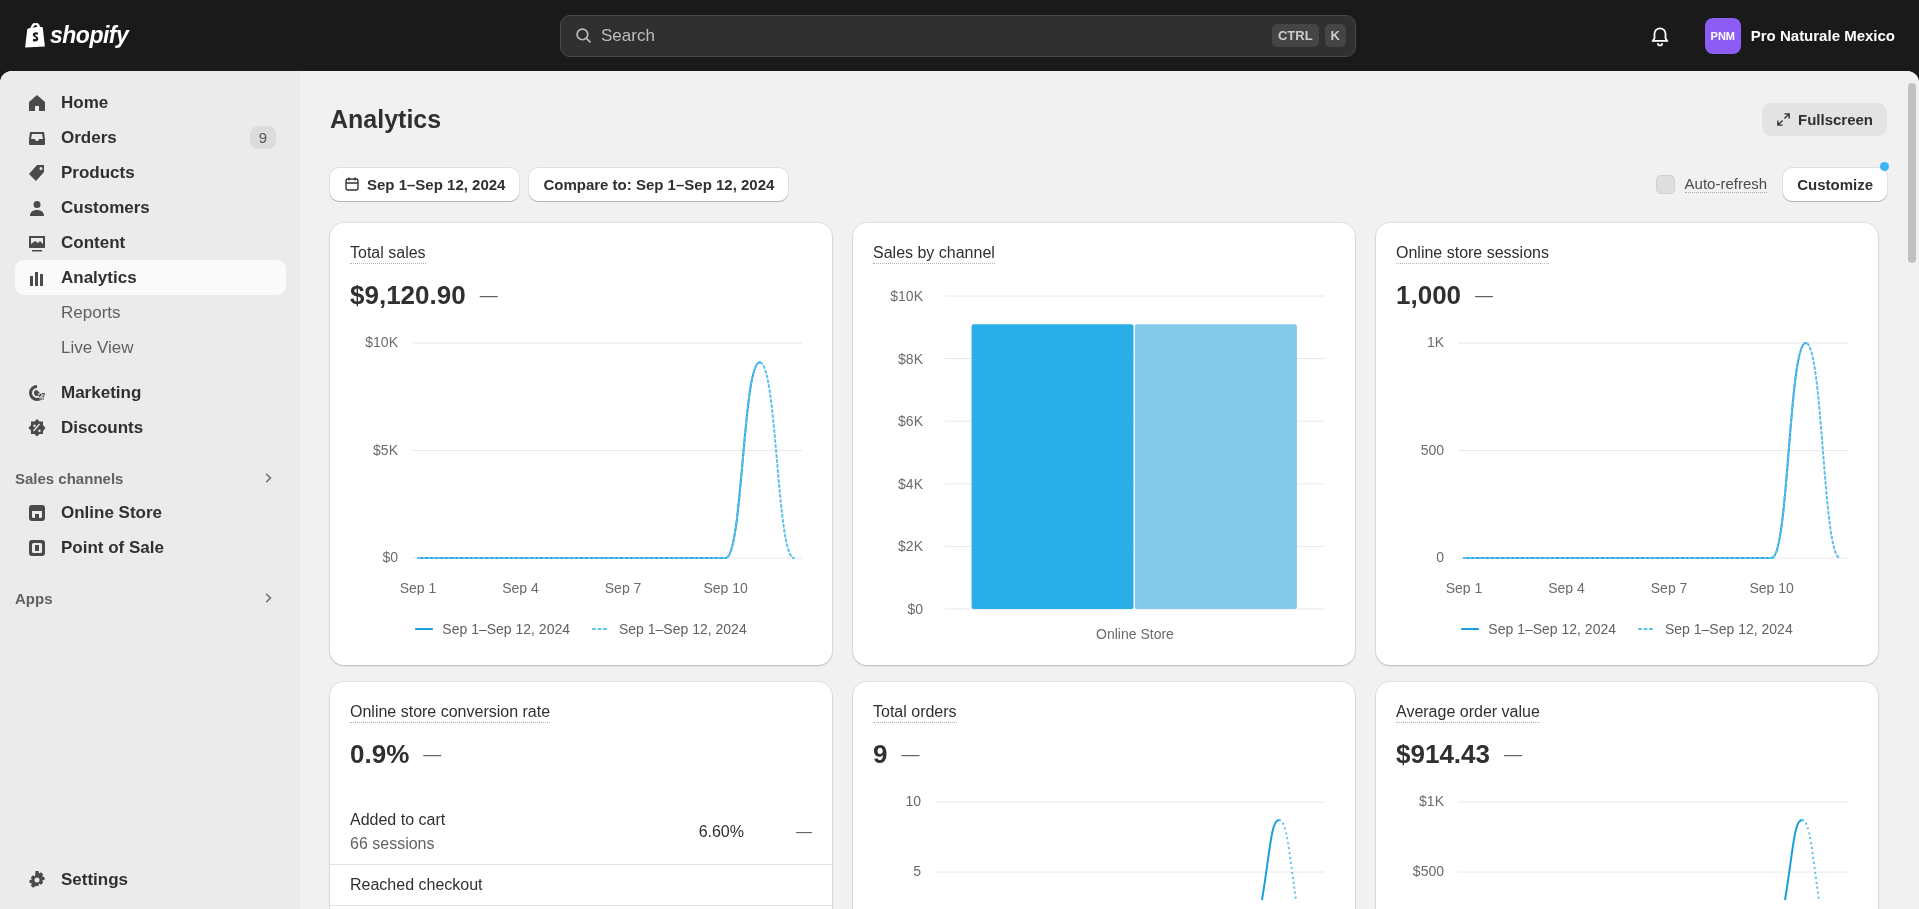 The width and height of the screenshot is (1919, 909). I want to click on metric-value: 1,000, so click(1429, 295).